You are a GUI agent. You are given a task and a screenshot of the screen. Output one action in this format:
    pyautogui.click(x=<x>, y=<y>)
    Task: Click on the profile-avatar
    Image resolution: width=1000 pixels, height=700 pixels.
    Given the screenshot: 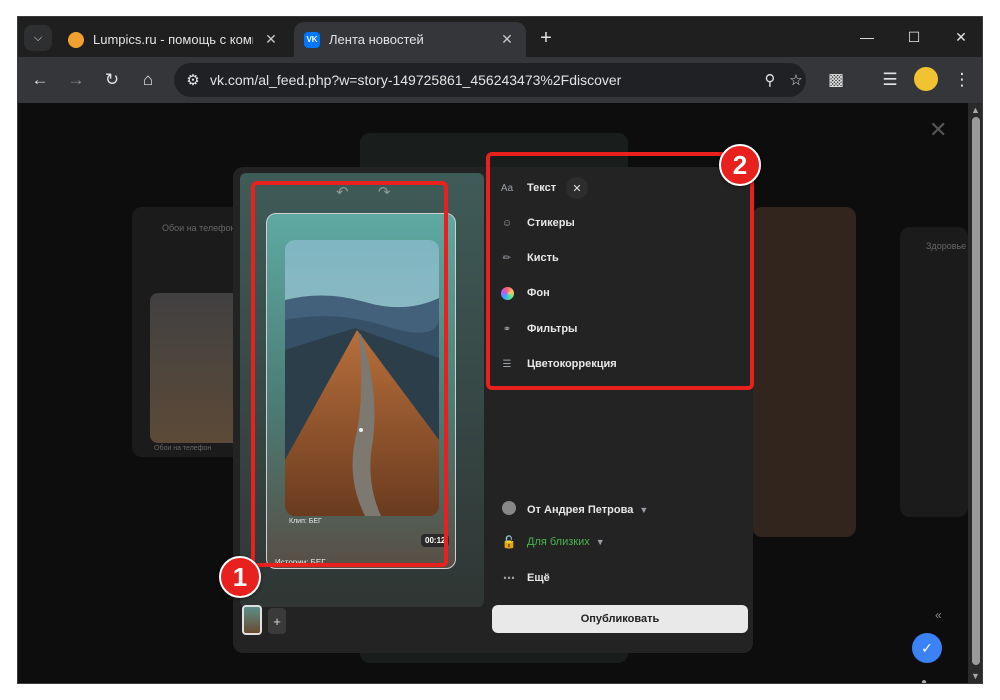 What is the action you would take?
    pyautogui.click(x=926, y=79)
    